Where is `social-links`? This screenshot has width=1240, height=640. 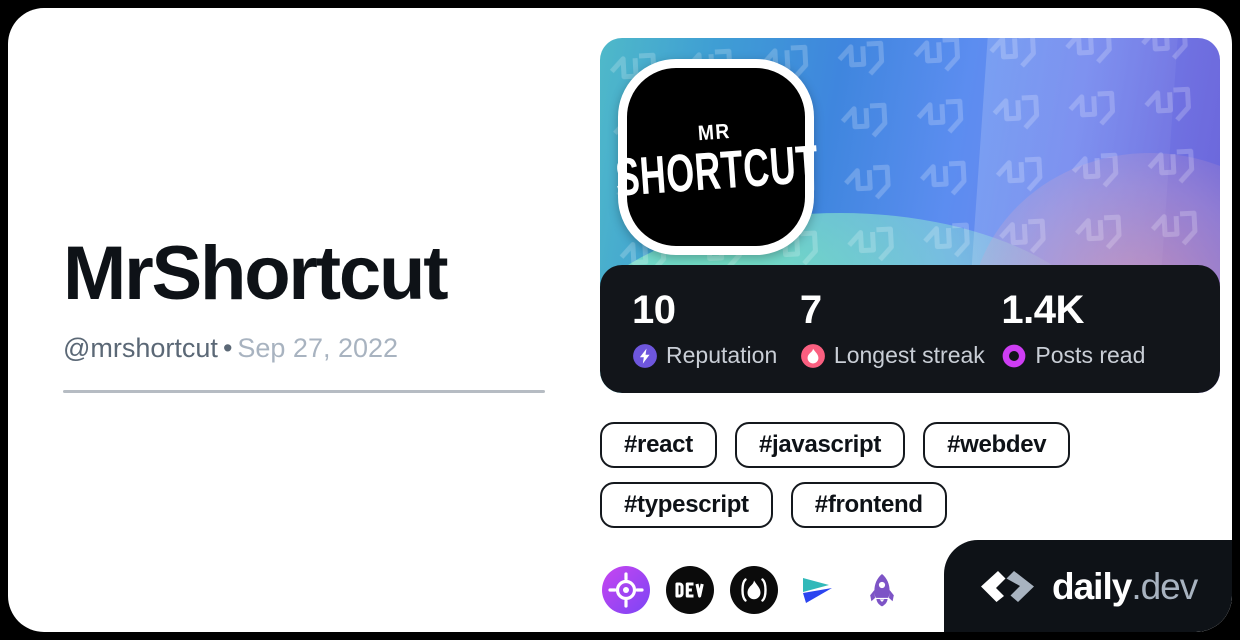 social-links is located at coordinates (754, 590).